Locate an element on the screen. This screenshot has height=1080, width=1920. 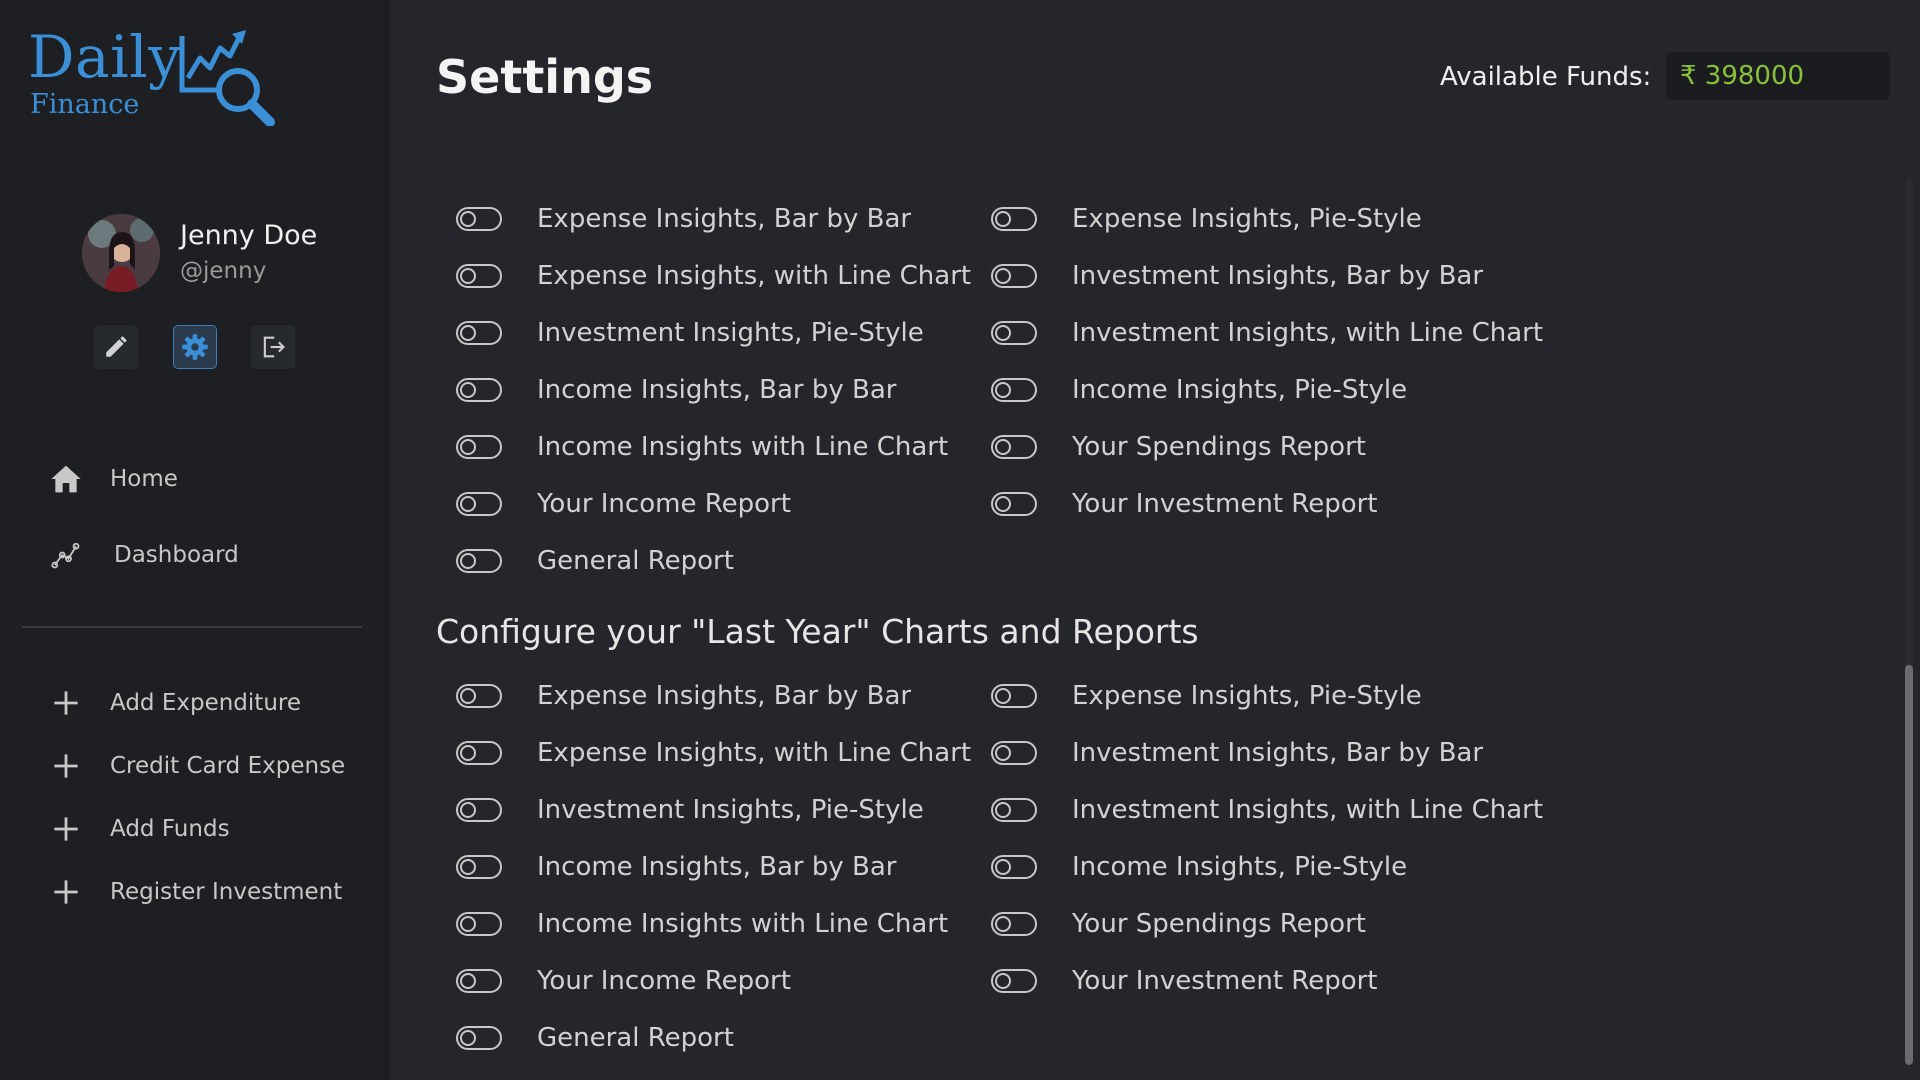
nav-dashboard-label: Dashboard is located at coordinates (176, 555).